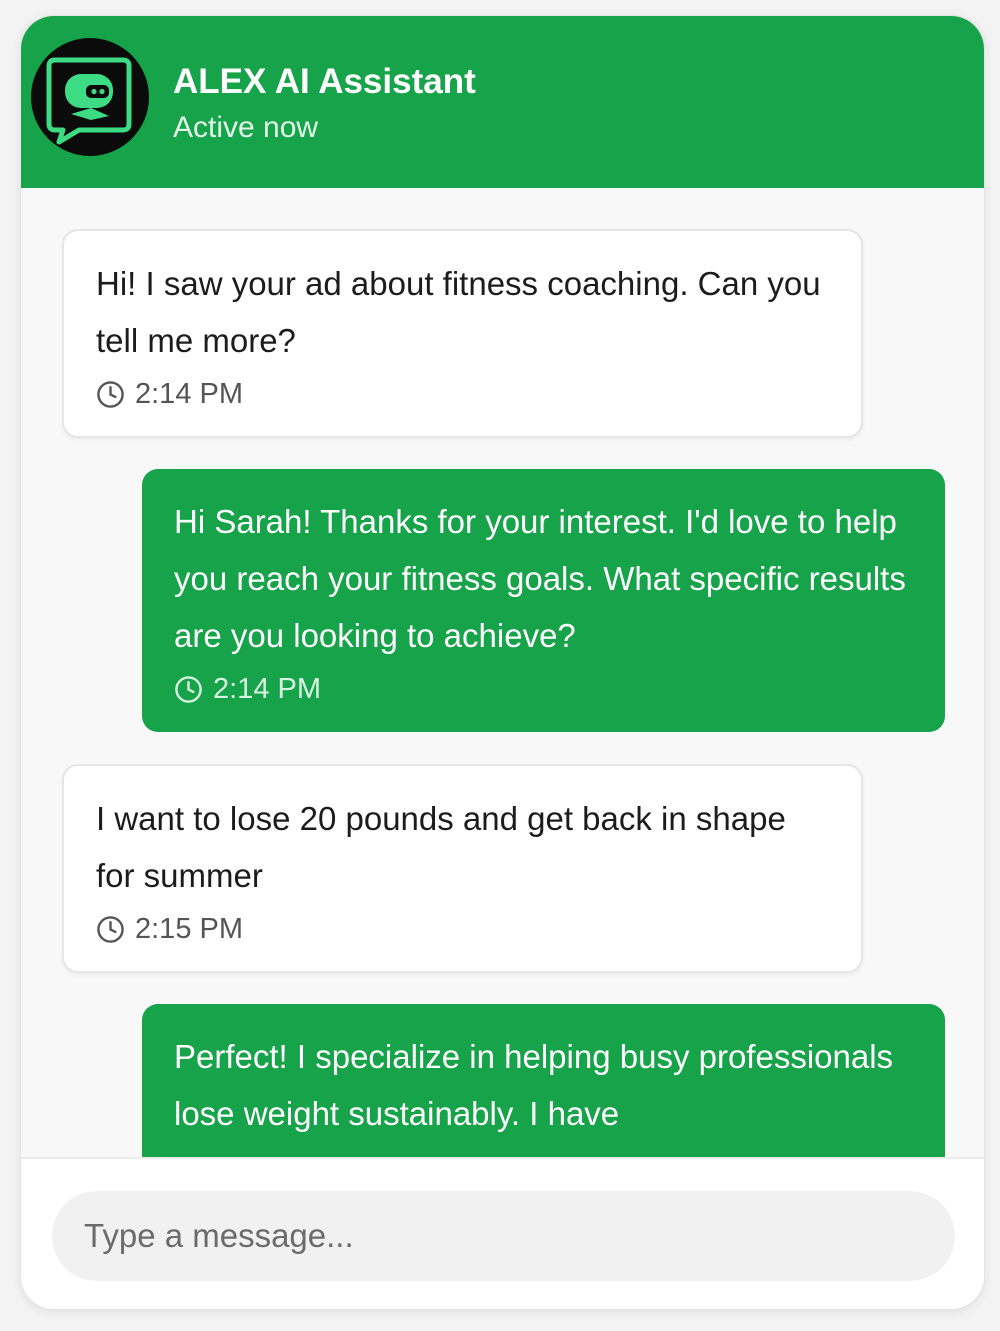 The width and height of the screenshot is (1000, 1331). I want to click on status-text: Active now, so click(246, 127).